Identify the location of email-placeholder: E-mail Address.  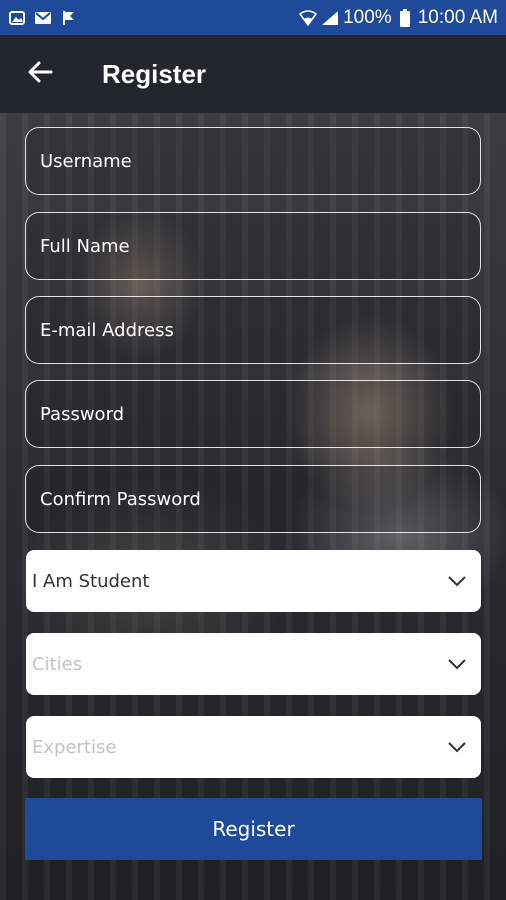
(107, 330).